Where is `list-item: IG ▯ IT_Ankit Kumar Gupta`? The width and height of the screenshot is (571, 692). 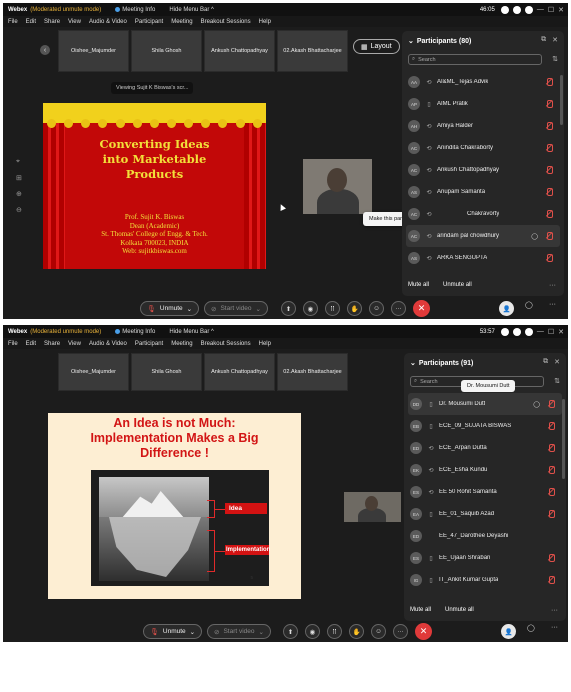
list-item: IG ▯ IT_Ankit Kumar Gupta is located at coordinates (485, 580).